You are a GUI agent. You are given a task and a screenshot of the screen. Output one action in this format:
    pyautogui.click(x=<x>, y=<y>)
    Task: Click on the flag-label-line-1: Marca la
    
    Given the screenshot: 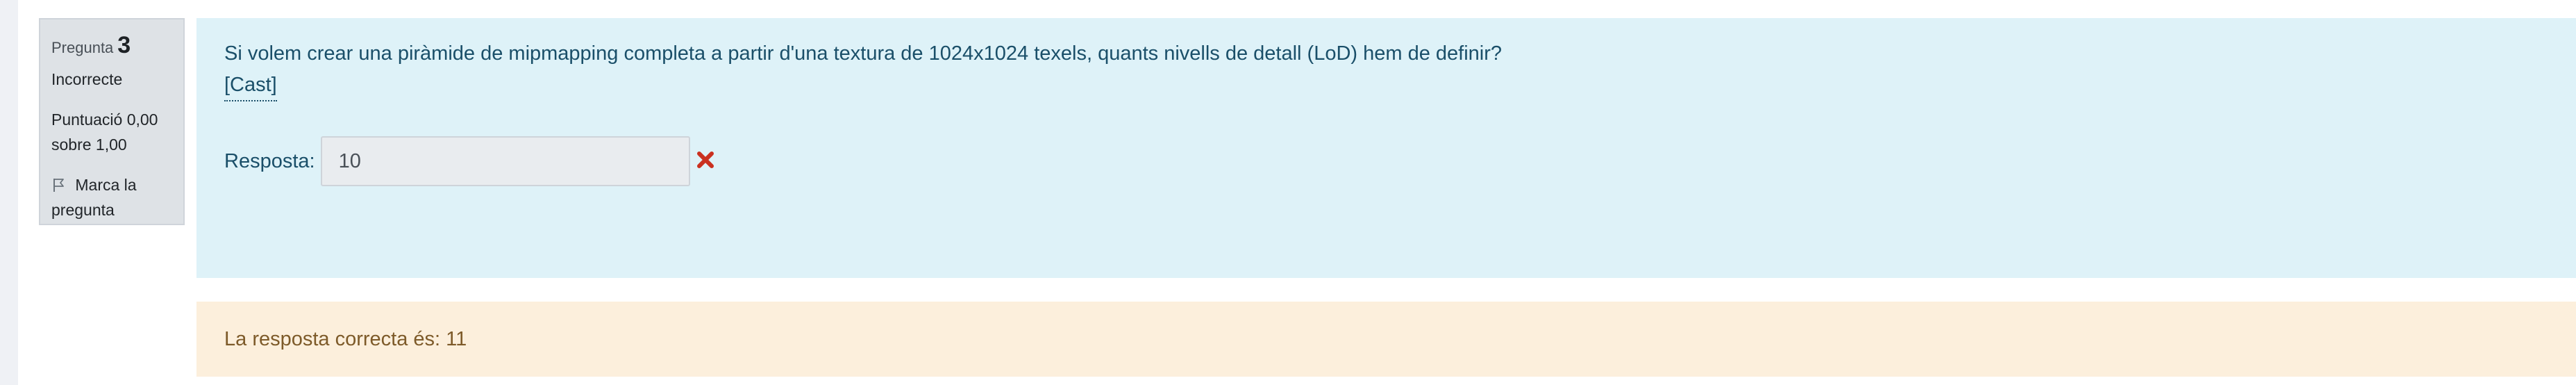 What is the action you would take?
    pyautogui.click(x=106, y=185)
    